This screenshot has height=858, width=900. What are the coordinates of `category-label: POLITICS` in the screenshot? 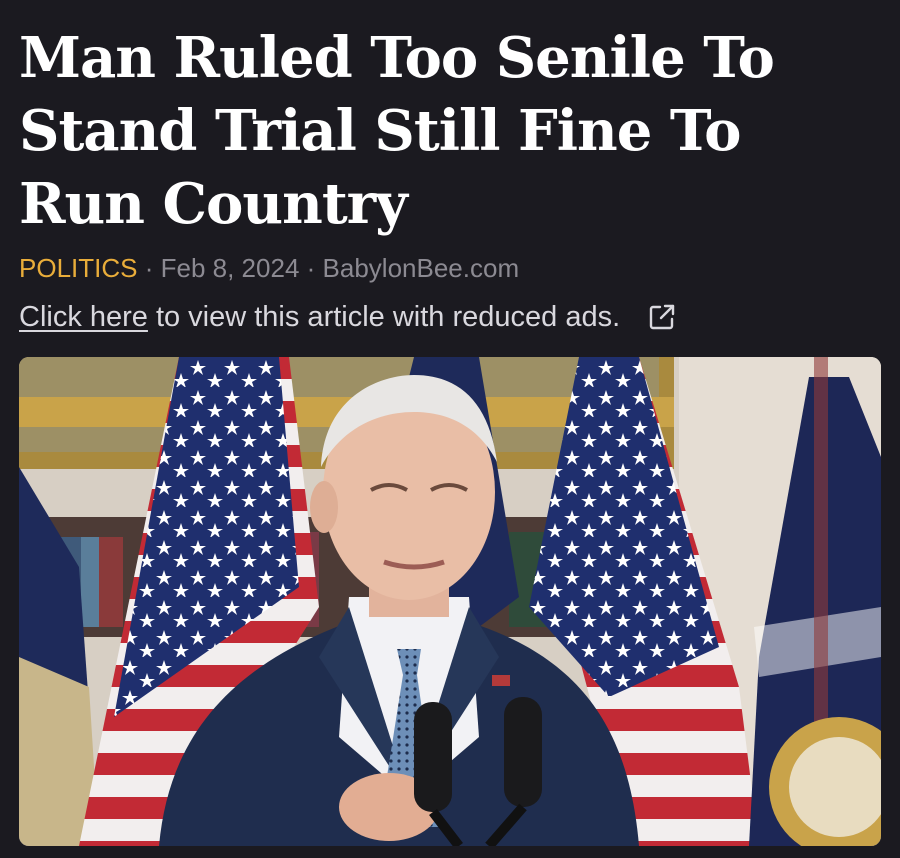 It's located at (78, 268).